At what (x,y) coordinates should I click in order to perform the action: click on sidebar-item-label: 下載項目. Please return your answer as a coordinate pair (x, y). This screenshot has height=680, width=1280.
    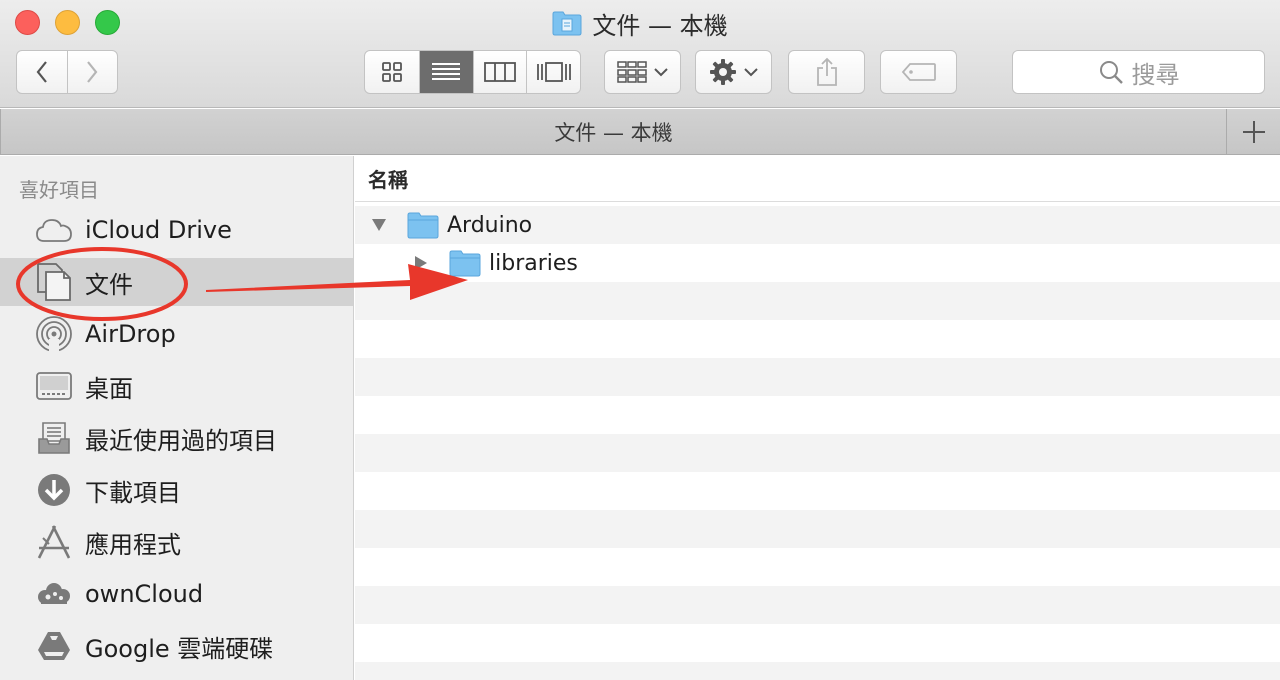
    Looking at the image, I should click on (133, 492).